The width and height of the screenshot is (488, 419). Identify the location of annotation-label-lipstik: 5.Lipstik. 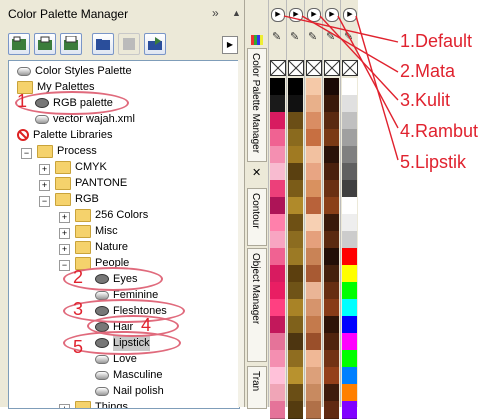
(433, 162).